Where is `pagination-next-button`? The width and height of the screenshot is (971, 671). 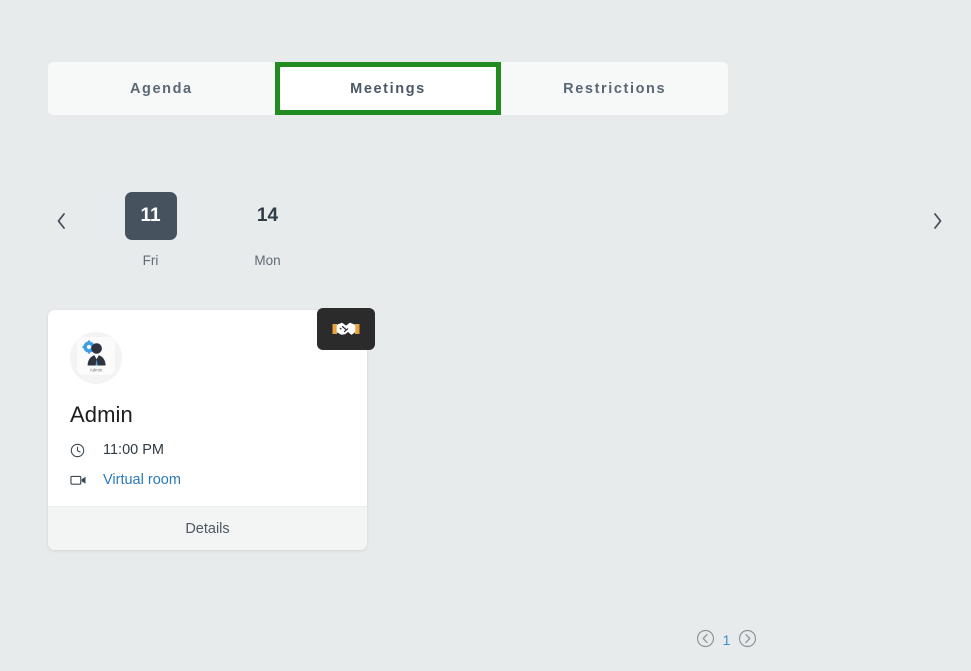
pagination-next-button is located at coordinates (747, 640).